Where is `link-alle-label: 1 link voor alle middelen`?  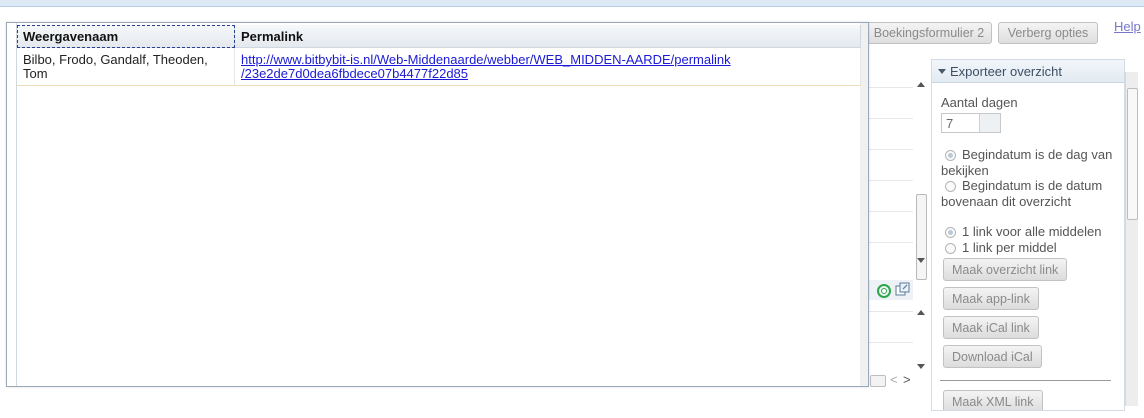 link-alle-label: 1 link voor alle middelen is located at coordinates (1032, 231).